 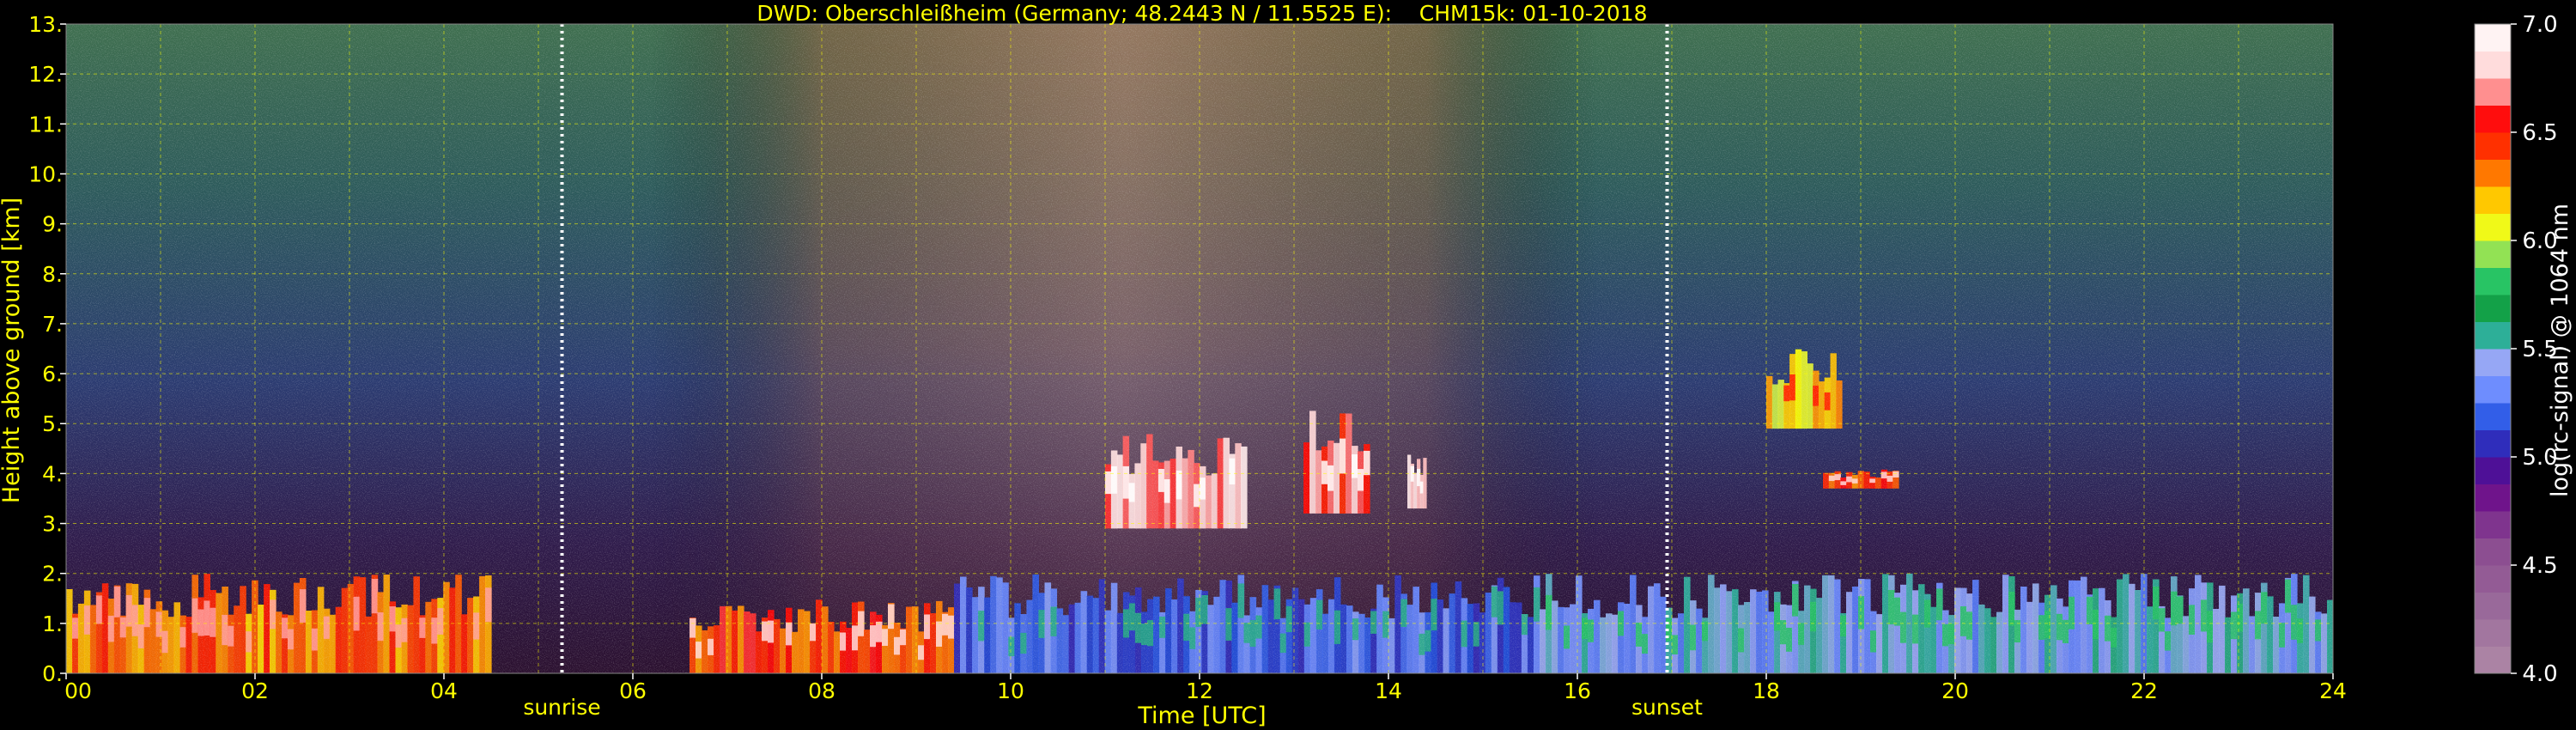 I want to click on y-axis-label: Height above ground [km], so click(x=13, y=350).